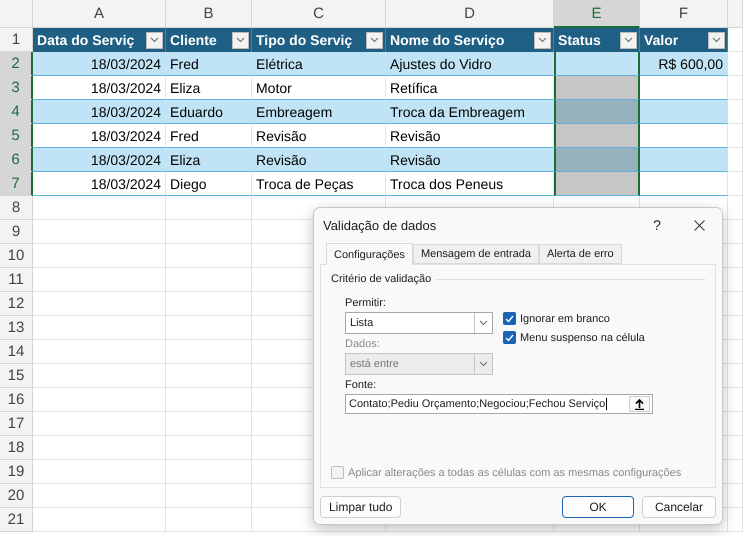  Describe the element at coordinates (16, 328) in the screenshot. I see `row-header: 13` at that location.